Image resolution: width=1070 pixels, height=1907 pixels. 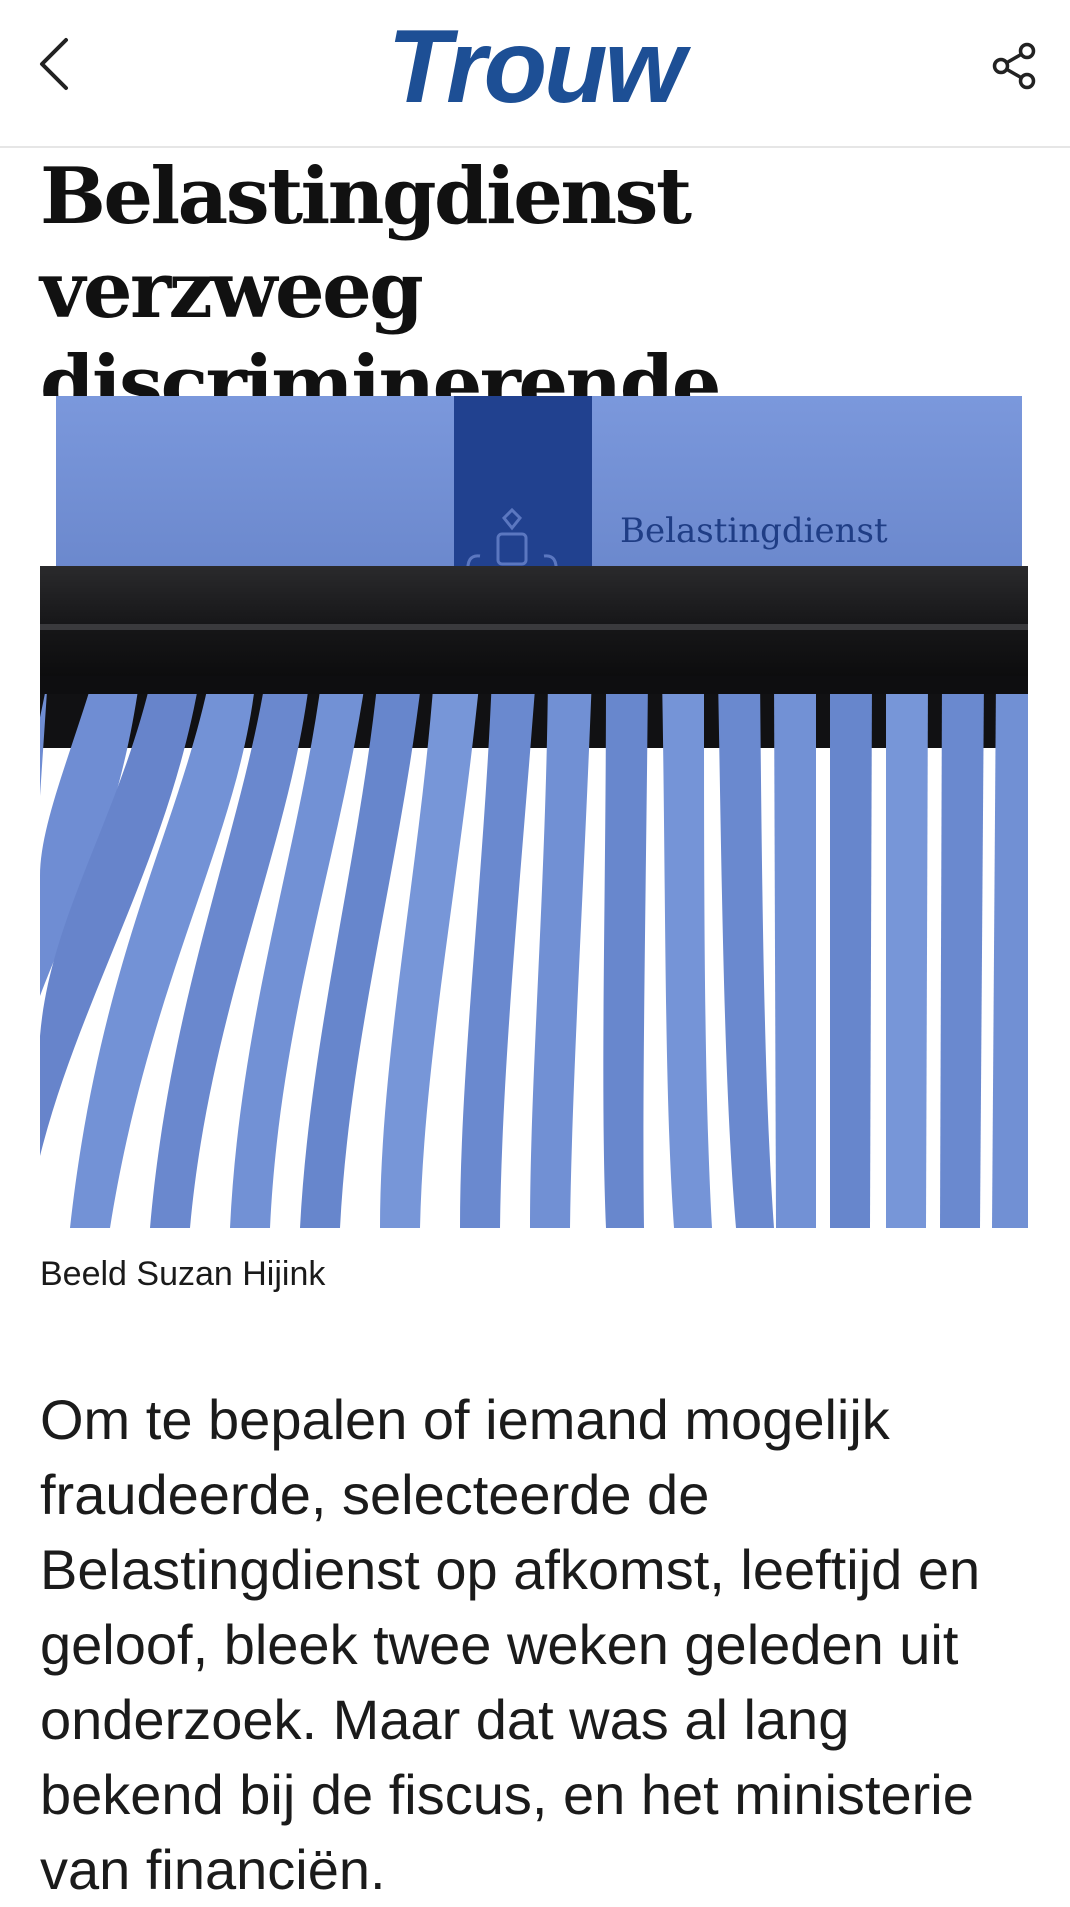 What do you see at coordinates (534, 621) in the screenshot?
I see `shredder` at bounding box center [534, 621].